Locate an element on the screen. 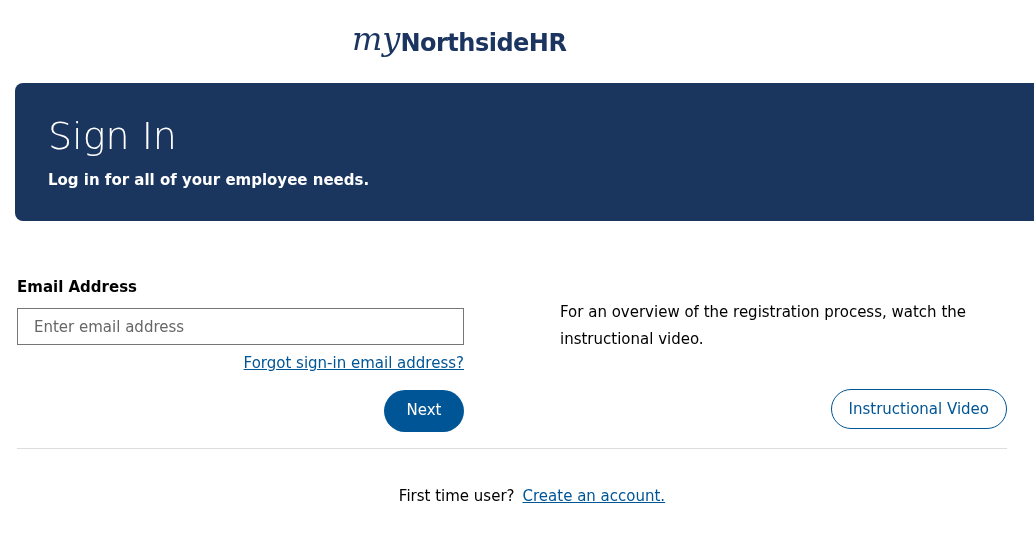 The width and height of the screenshot is (1034, 537). instructional-video-button: Instructional Video is located at coordinates (918, 409).